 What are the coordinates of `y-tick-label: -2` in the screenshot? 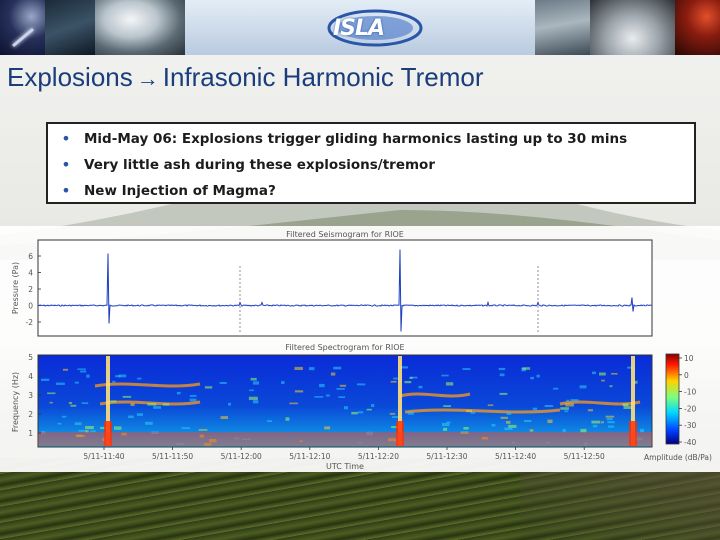 It's located at (30, 322).